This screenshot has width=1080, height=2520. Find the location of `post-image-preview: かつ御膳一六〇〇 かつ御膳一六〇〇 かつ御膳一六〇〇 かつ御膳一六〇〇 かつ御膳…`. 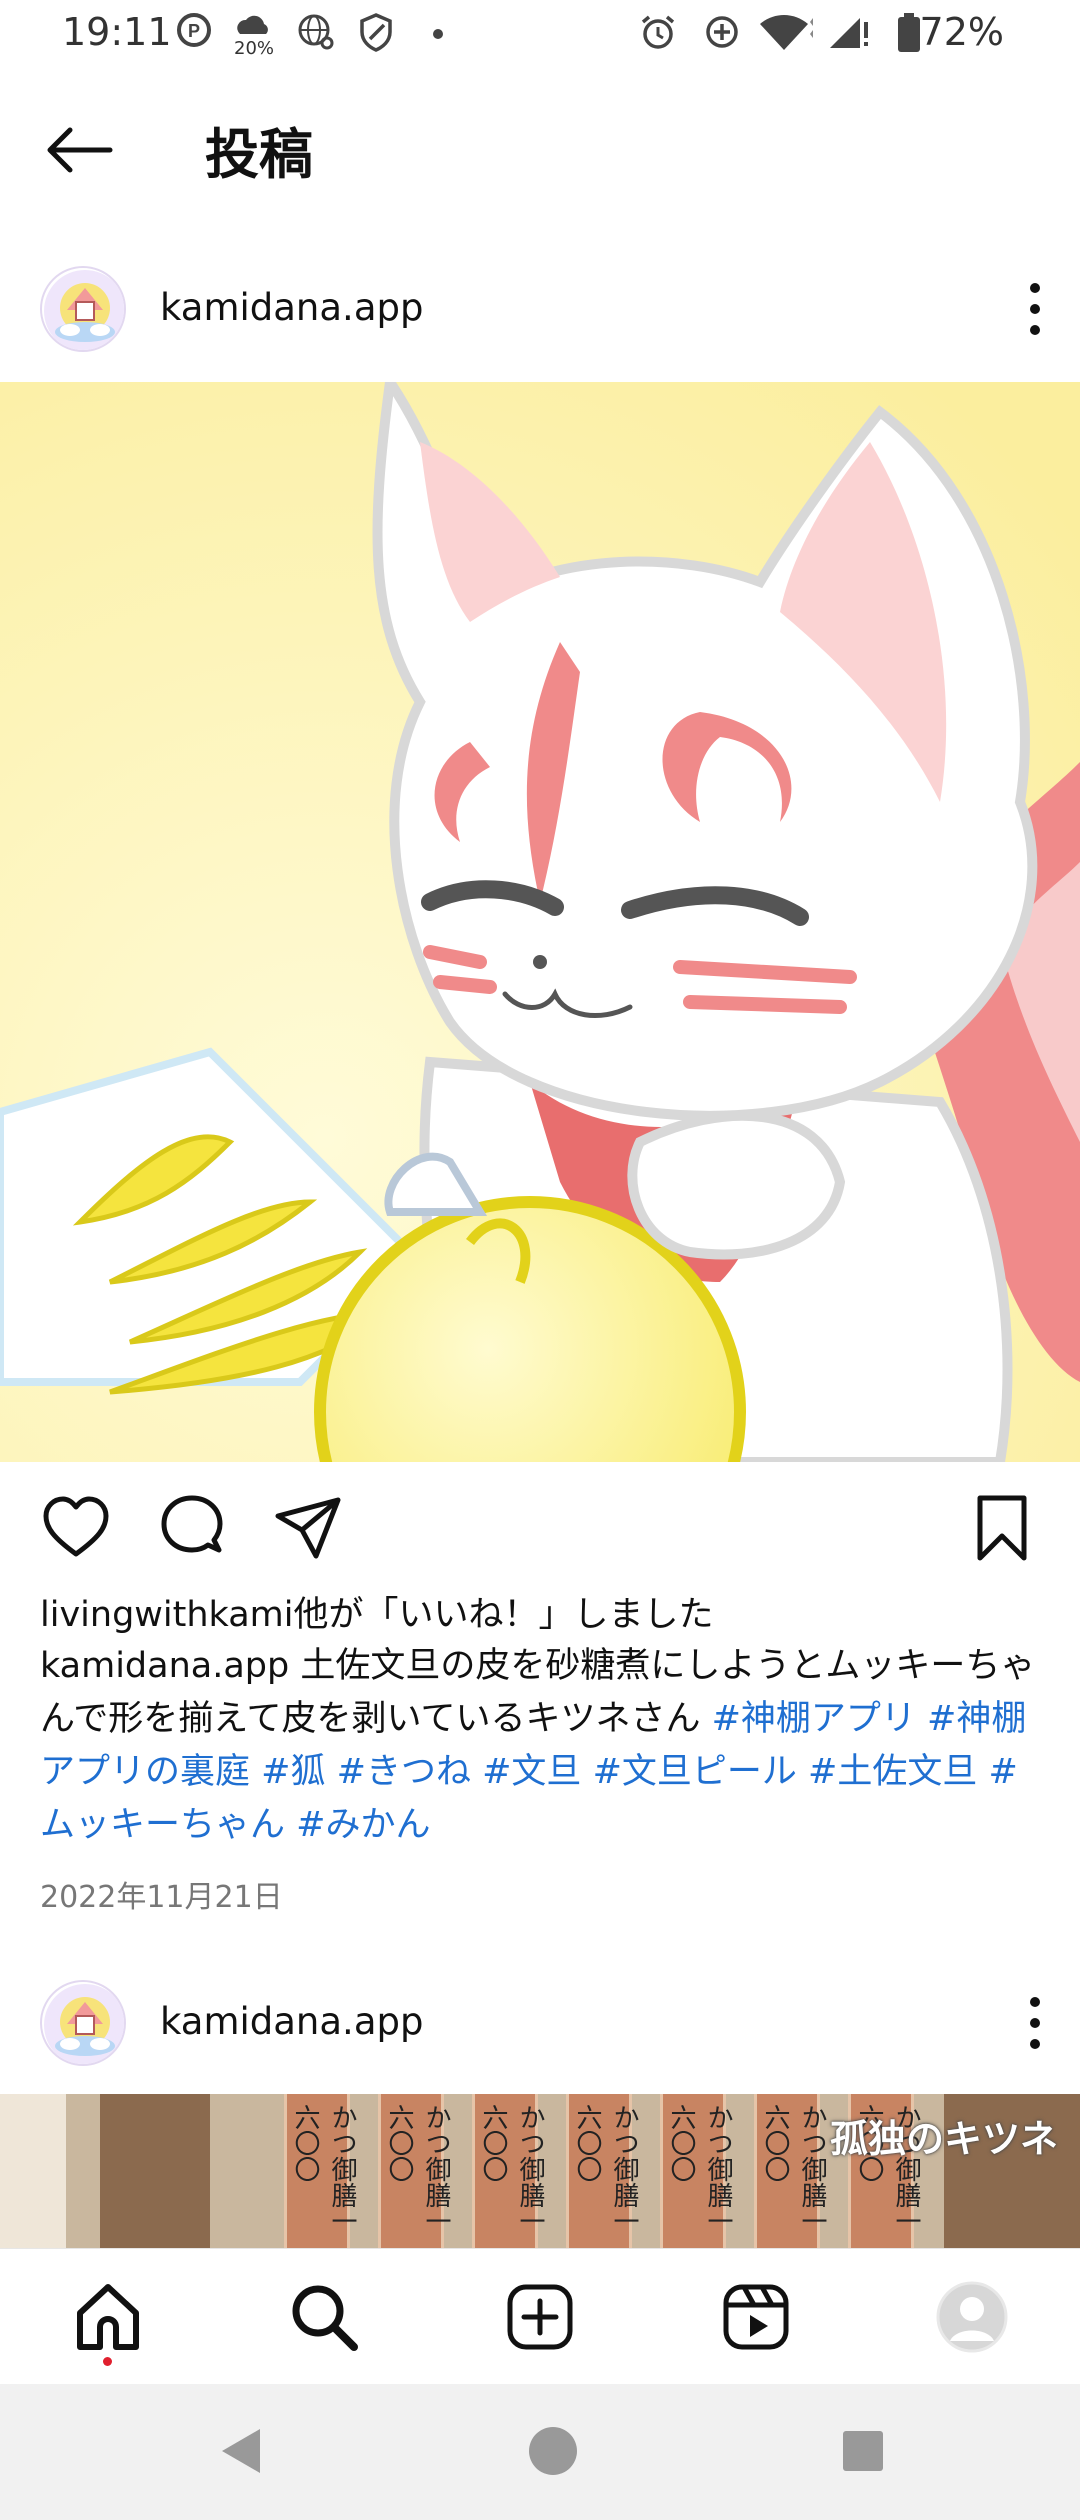

post-image-preview: かつ御膳一六〇〇 かつ御膳一六〇〇 かつ御膳一六〇〇 かつ御膳一六〇〇 かつ御膳… is located at coordinates (540, 2171).